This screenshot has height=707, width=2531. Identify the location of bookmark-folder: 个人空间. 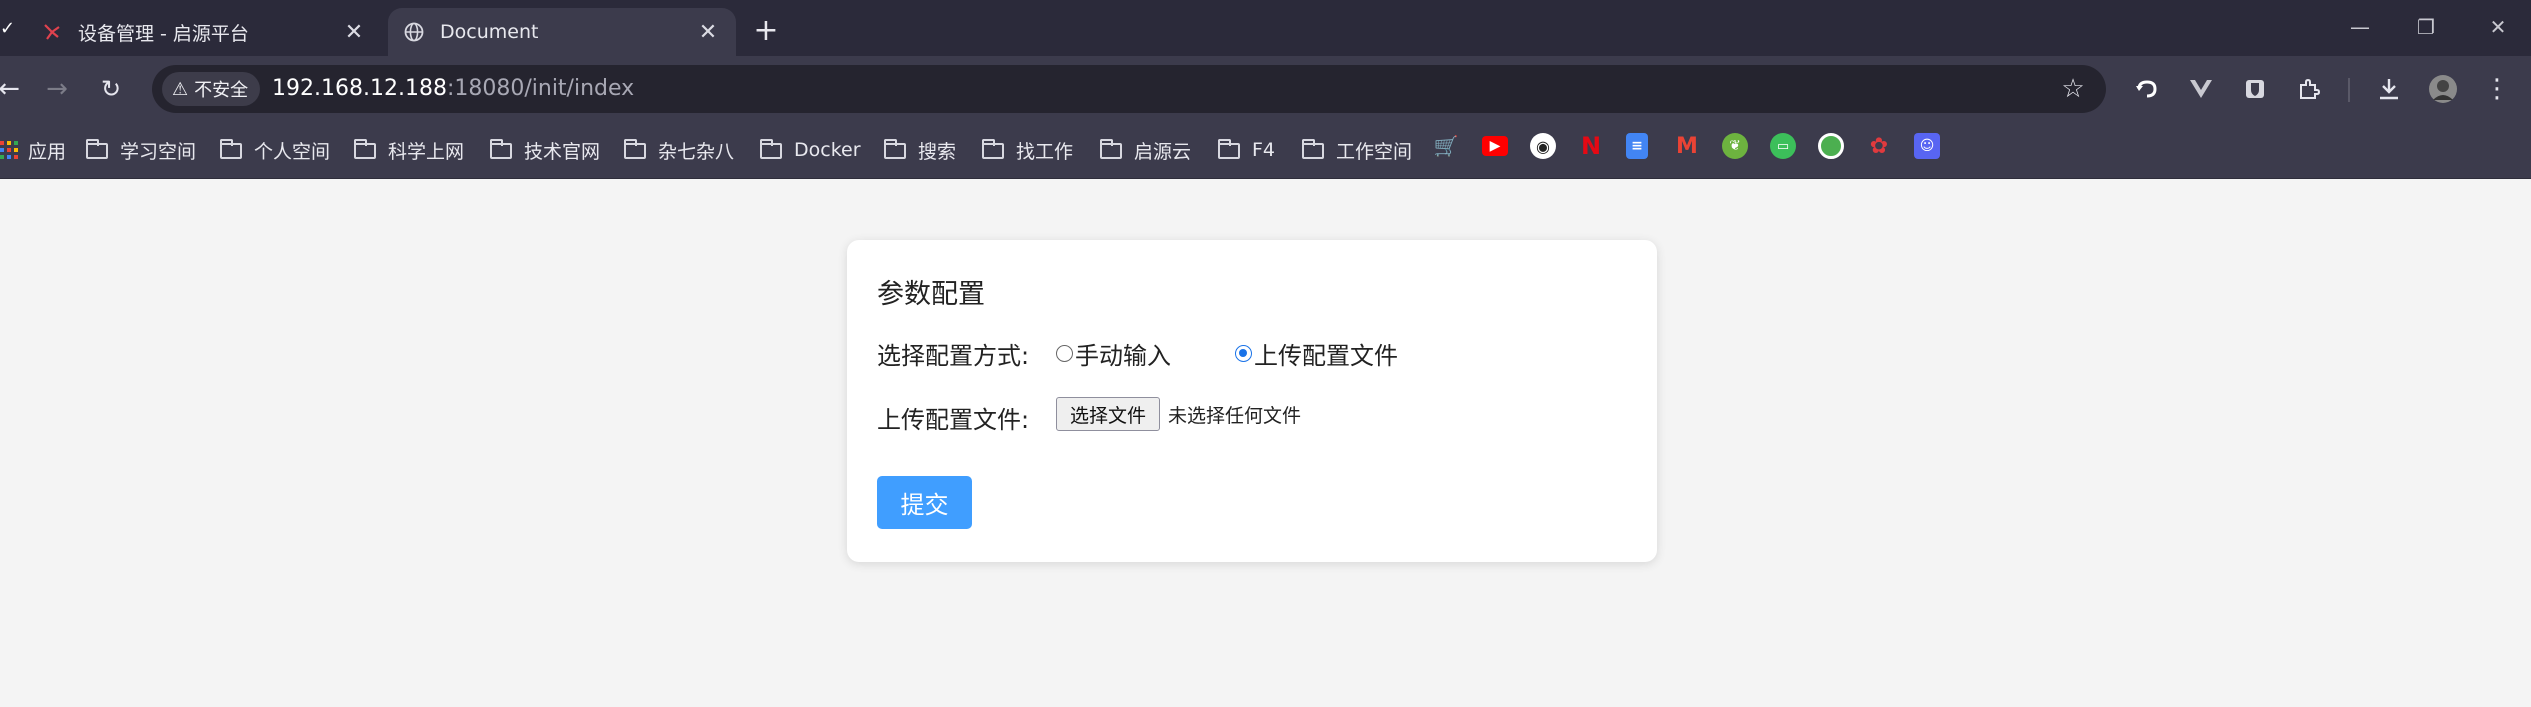
(275, 150).